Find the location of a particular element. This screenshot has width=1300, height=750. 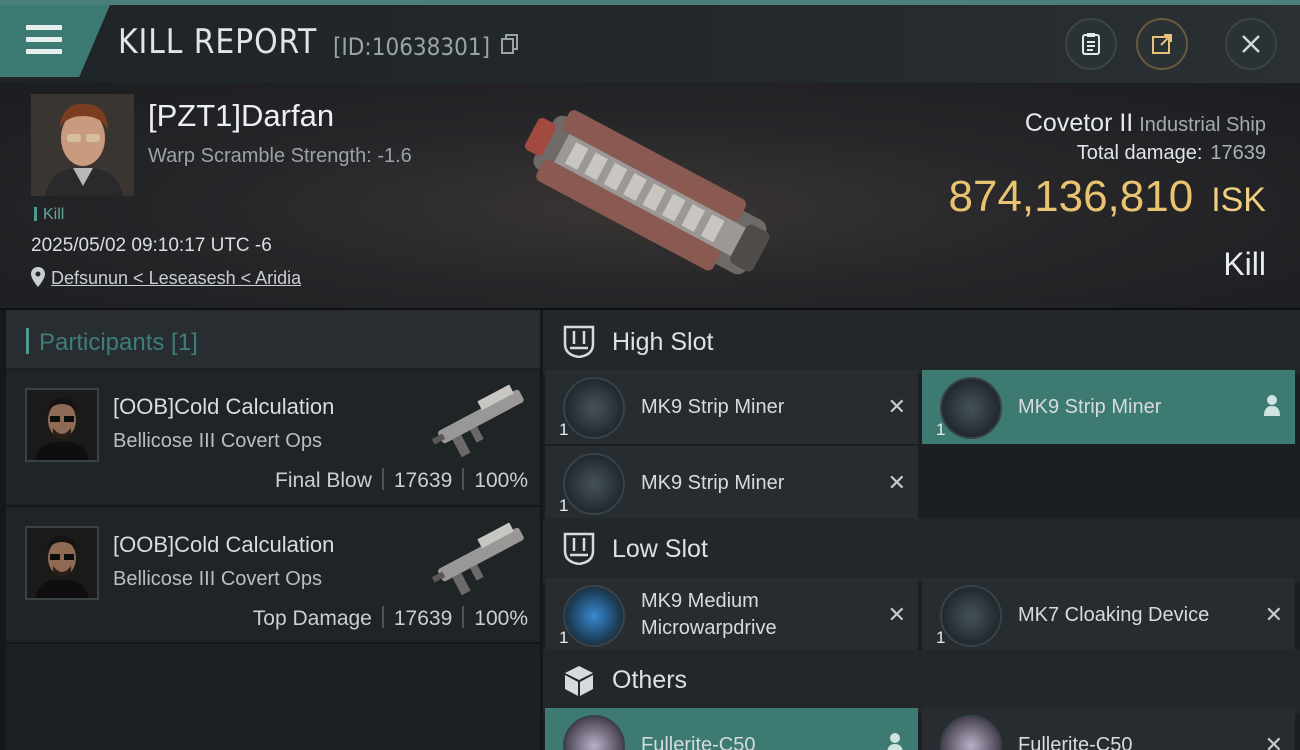

module-name: MK7 Cloaking Device is located at coordinates (1114, 615).